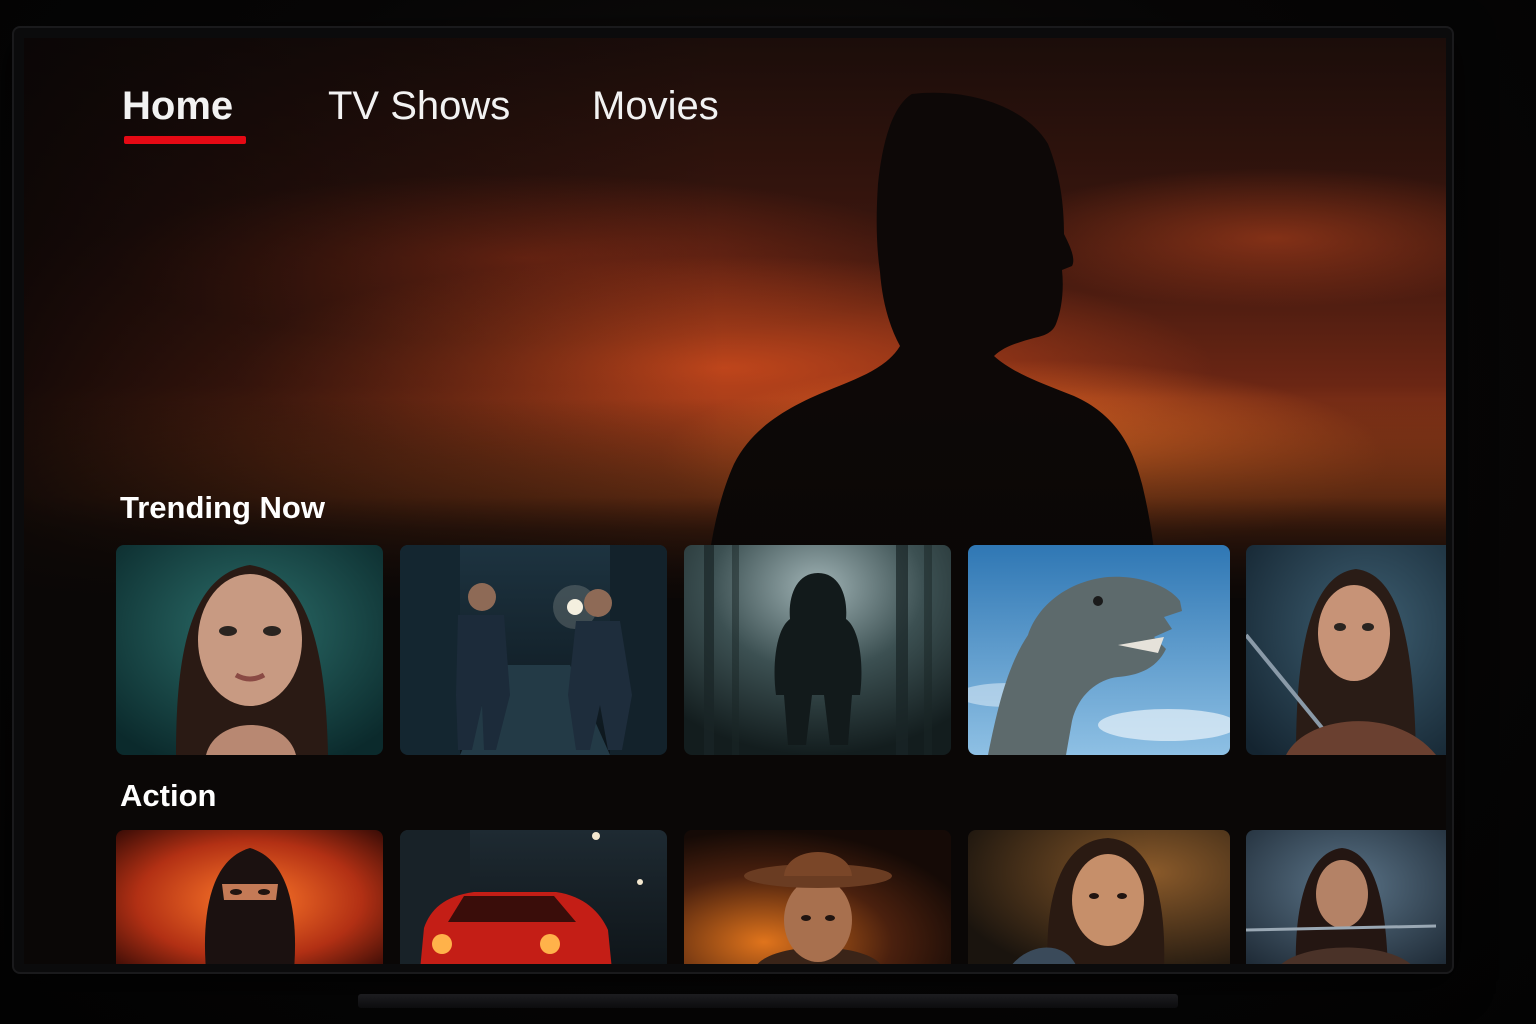  I want to click on dinosaur-sky-icon, so click(1099, 650).